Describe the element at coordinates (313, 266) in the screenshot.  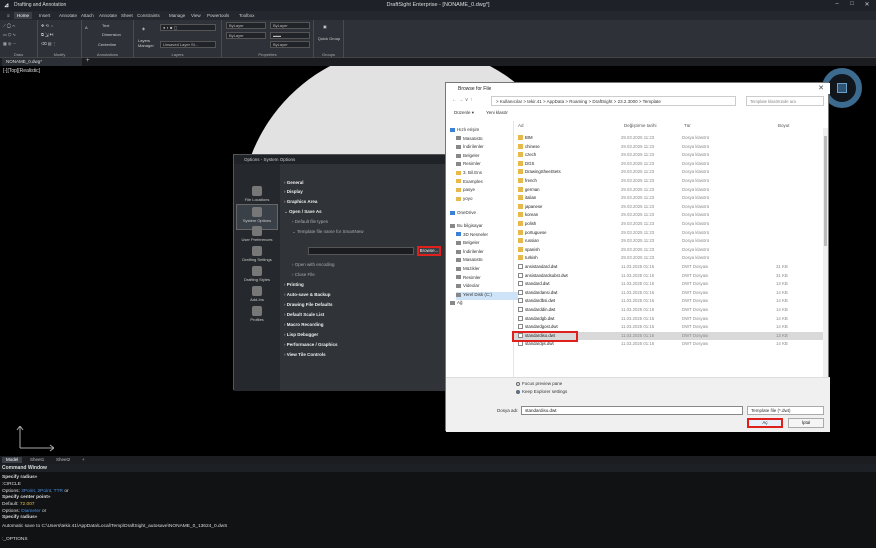
I see `option-open-encoding: › Open with encoding` at that location.